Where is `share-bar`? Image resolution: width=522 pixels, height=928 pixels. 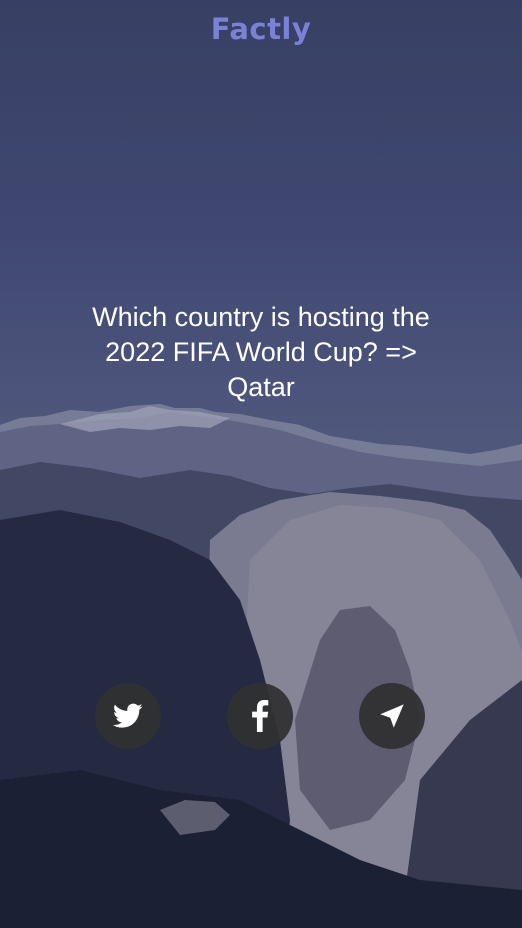
share-bar is located at coordinates (261, 716).